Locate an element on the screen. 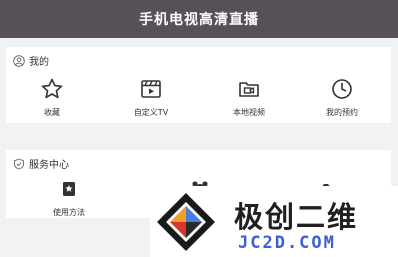 This screenshot has width=398, height=257. star-icon is located at coordinates (52, 89).